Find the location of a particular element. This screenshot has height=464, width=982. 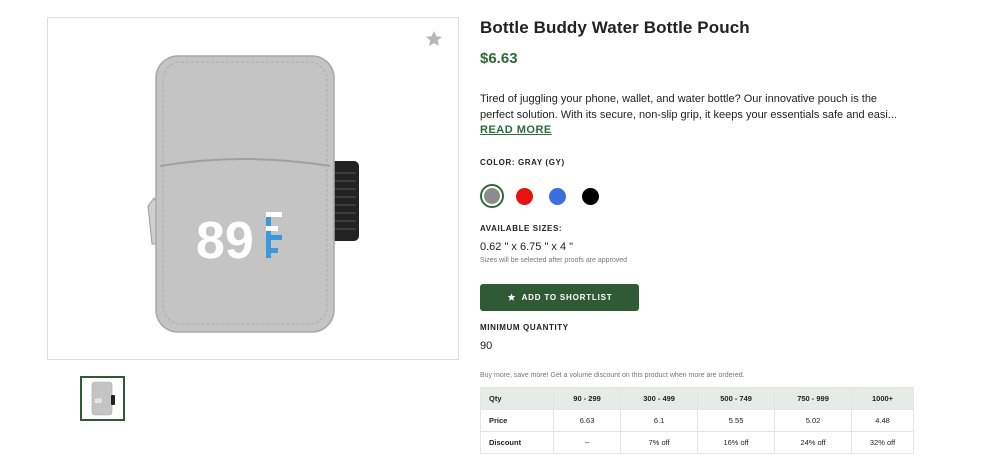

min-quantity-label: MINIMUM QUANTITY is located at coordinates (524, 327).